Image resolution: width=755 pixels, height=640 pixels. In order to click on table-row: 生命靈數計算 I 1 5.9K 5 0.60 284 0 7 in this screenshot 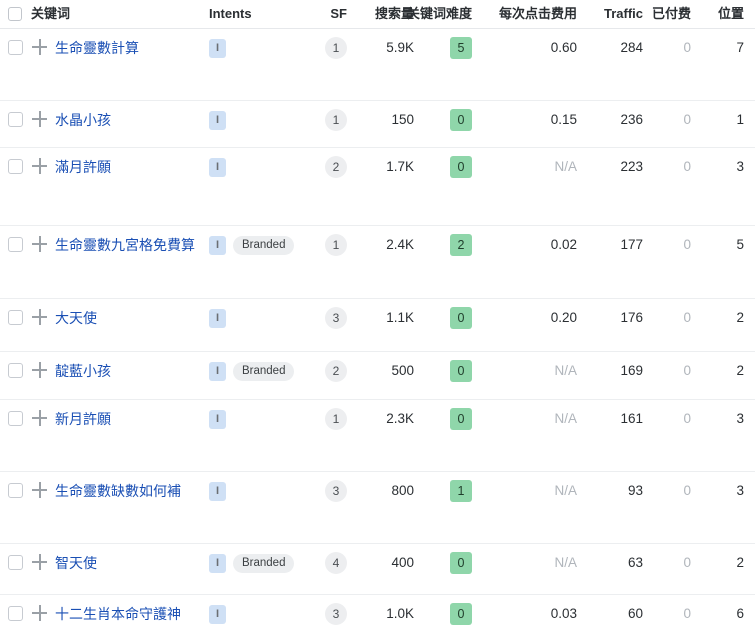, I will do `click(377, 65)`.